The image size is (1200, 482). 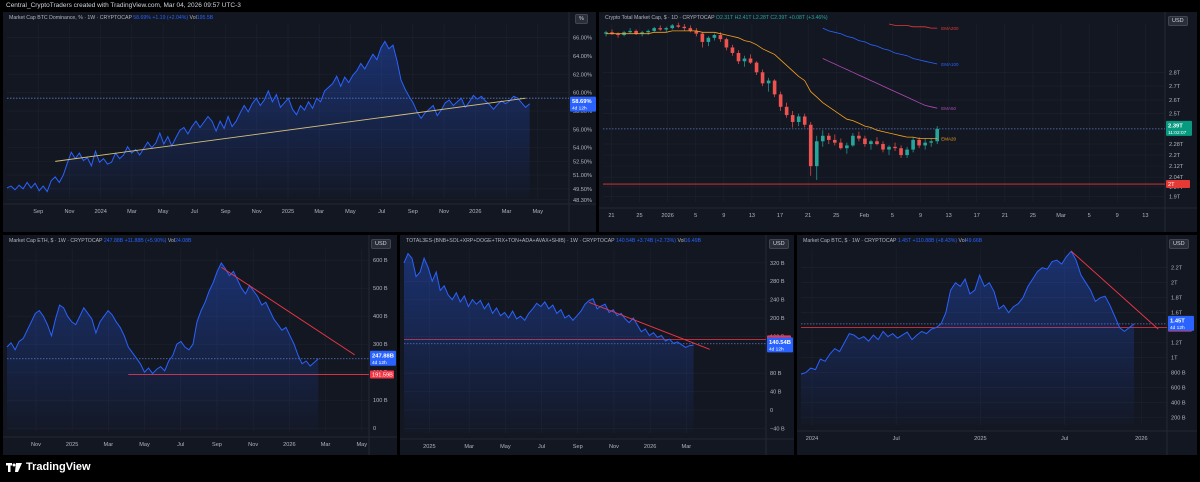 I want to click on tradingview-logo-icon, so click(x=14, y=467).